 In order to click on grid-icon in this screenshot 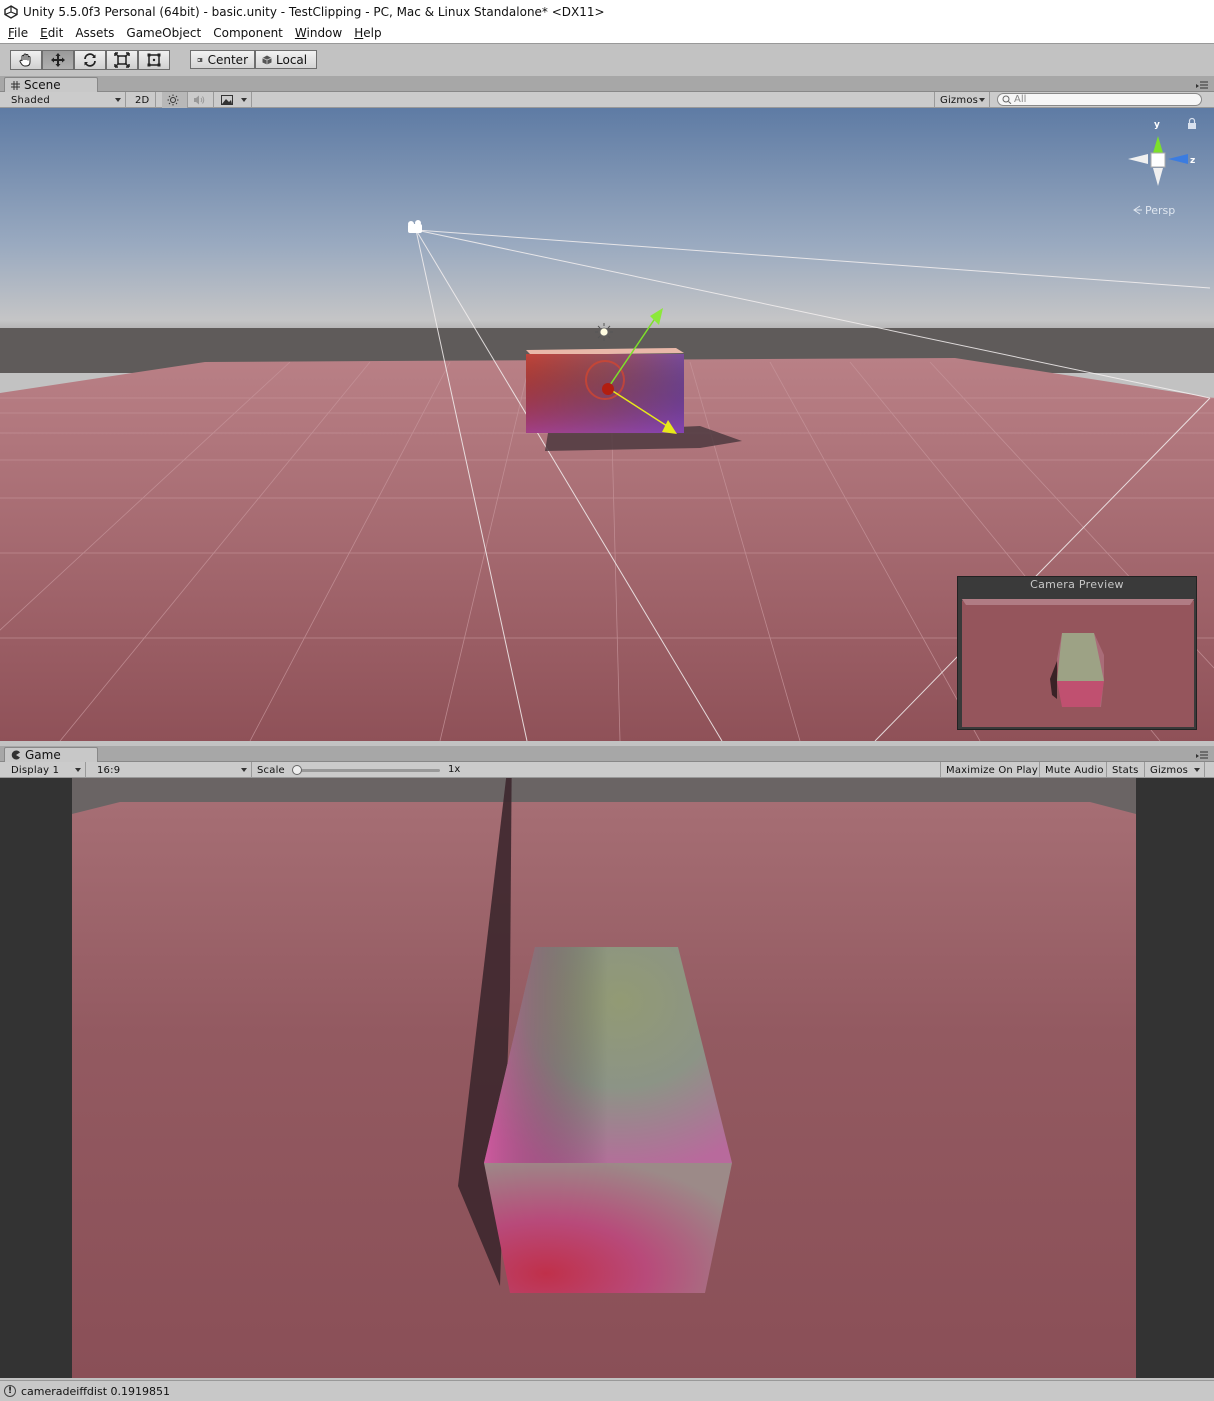, I will do `click(15, 85)`.